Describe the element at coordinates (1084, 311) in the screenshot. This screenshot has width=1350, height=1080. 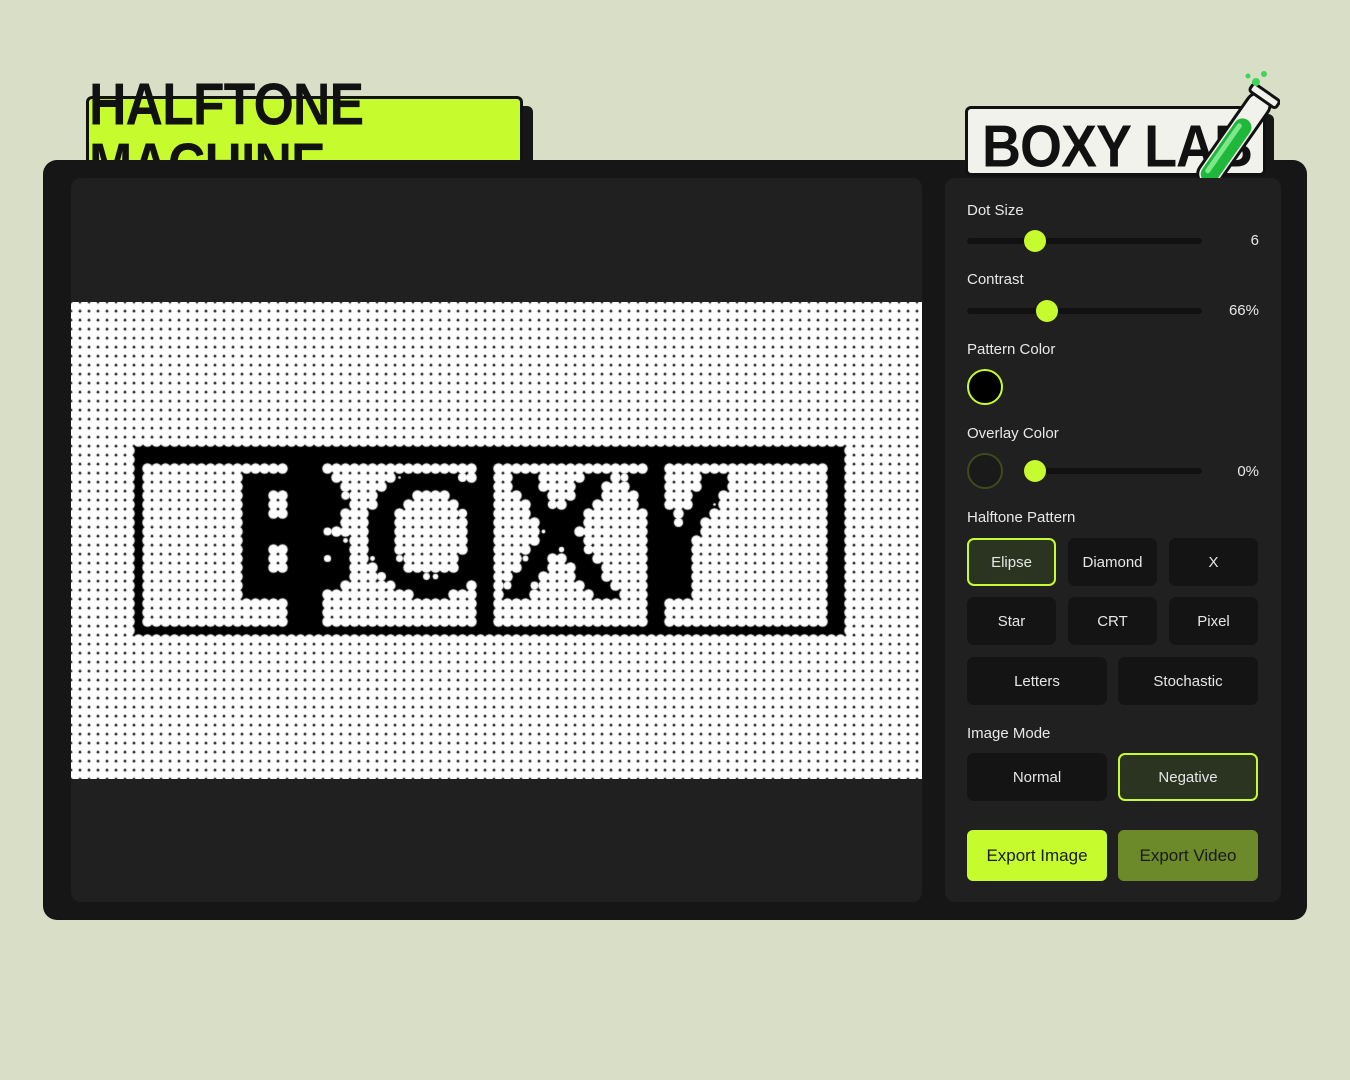
I see `contrast-slider` at that location.